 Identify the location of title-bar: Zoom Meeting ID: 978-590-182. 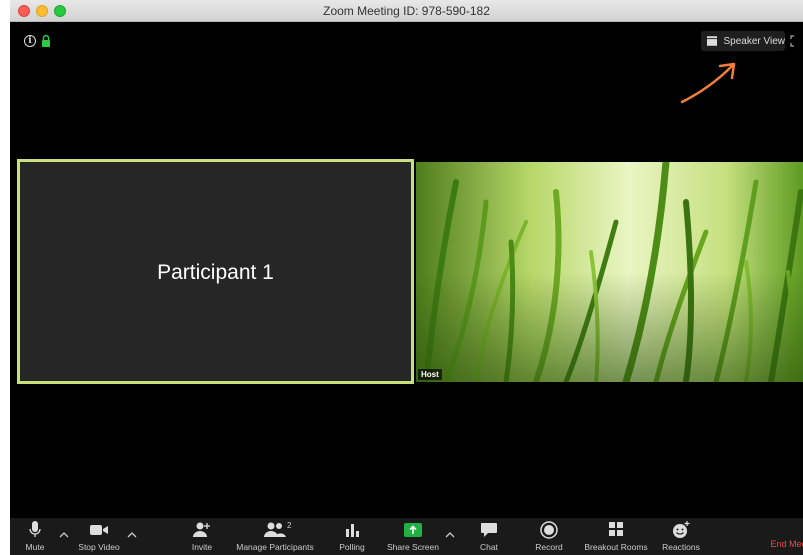
(406, 11).